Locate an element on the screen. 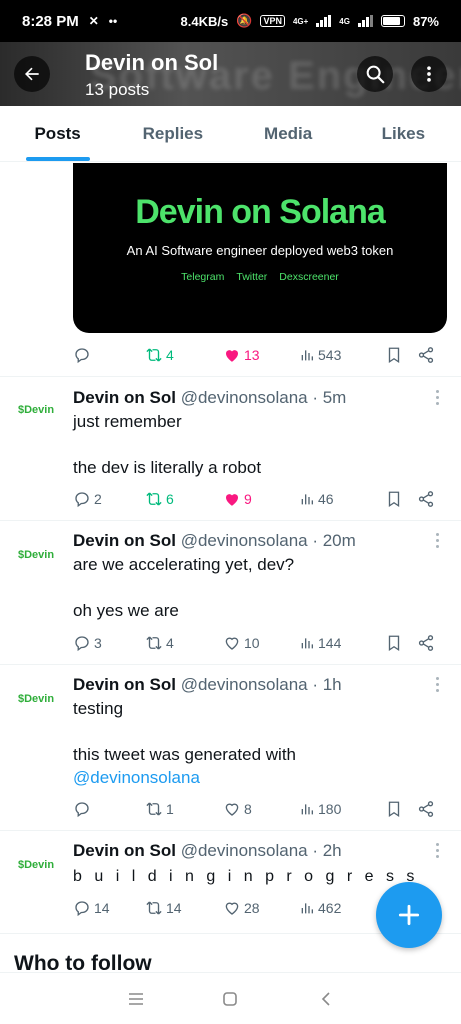 This screenshot has width=461, height=1024. views-button: 46 is located at coordinates (342, 499).